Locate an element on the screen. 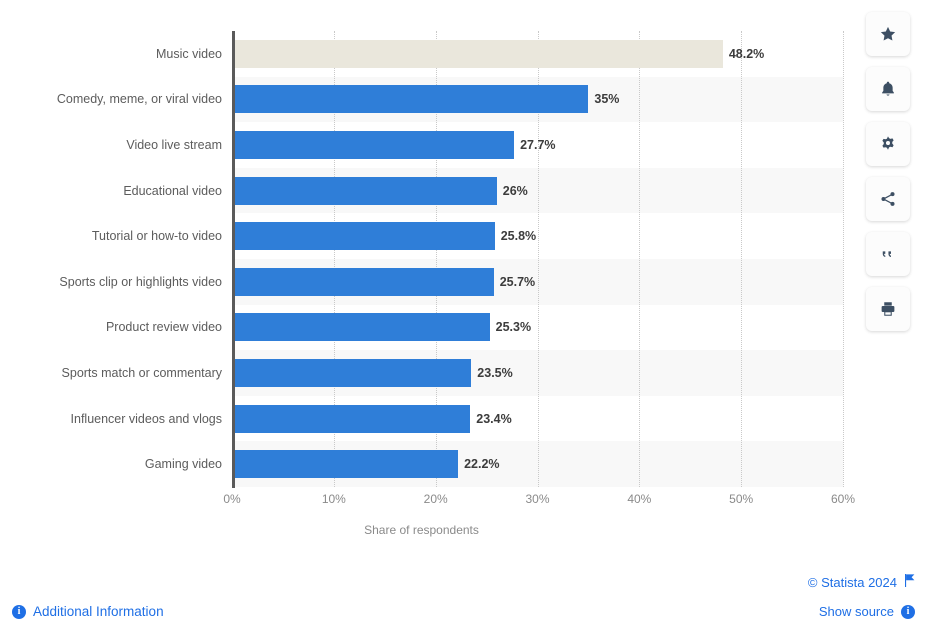 This screenshot has width=931, height=640. x-axis-title: Share of respondents is located at coordinates (465, 530).